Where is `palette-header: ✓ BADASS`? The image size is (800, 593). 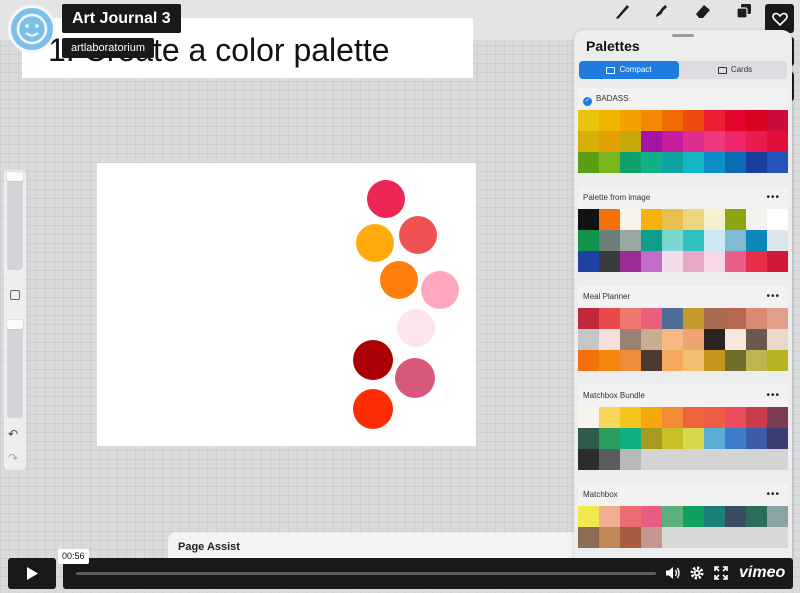
palette-header: ✓ BADASS is located at coordinates (683, 99).